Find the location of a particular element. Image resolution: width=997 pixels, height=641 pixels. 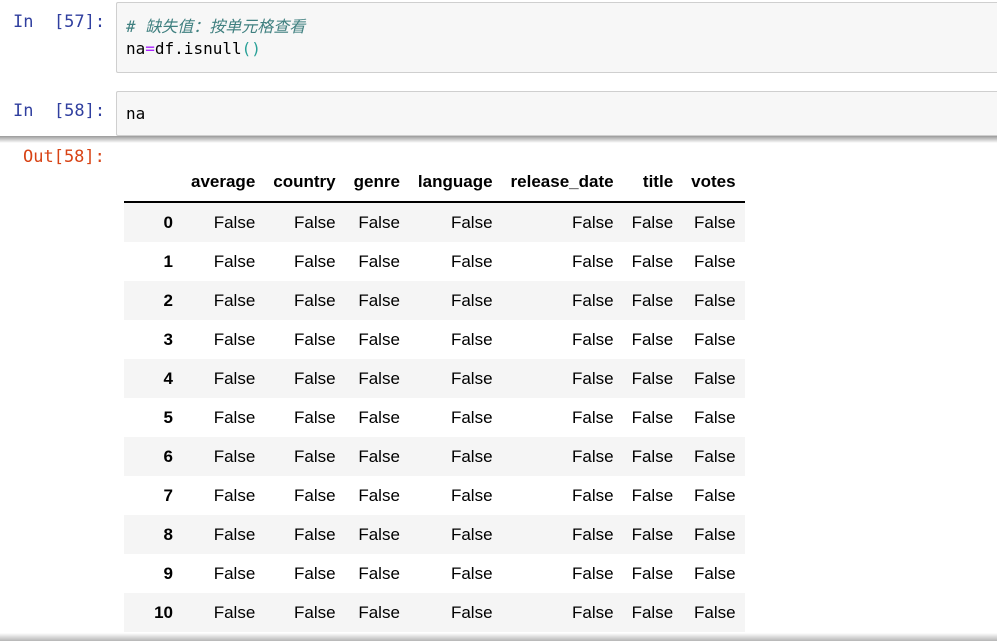

table-row: 8 False False False False False False False is located at coordinates (434, 534).